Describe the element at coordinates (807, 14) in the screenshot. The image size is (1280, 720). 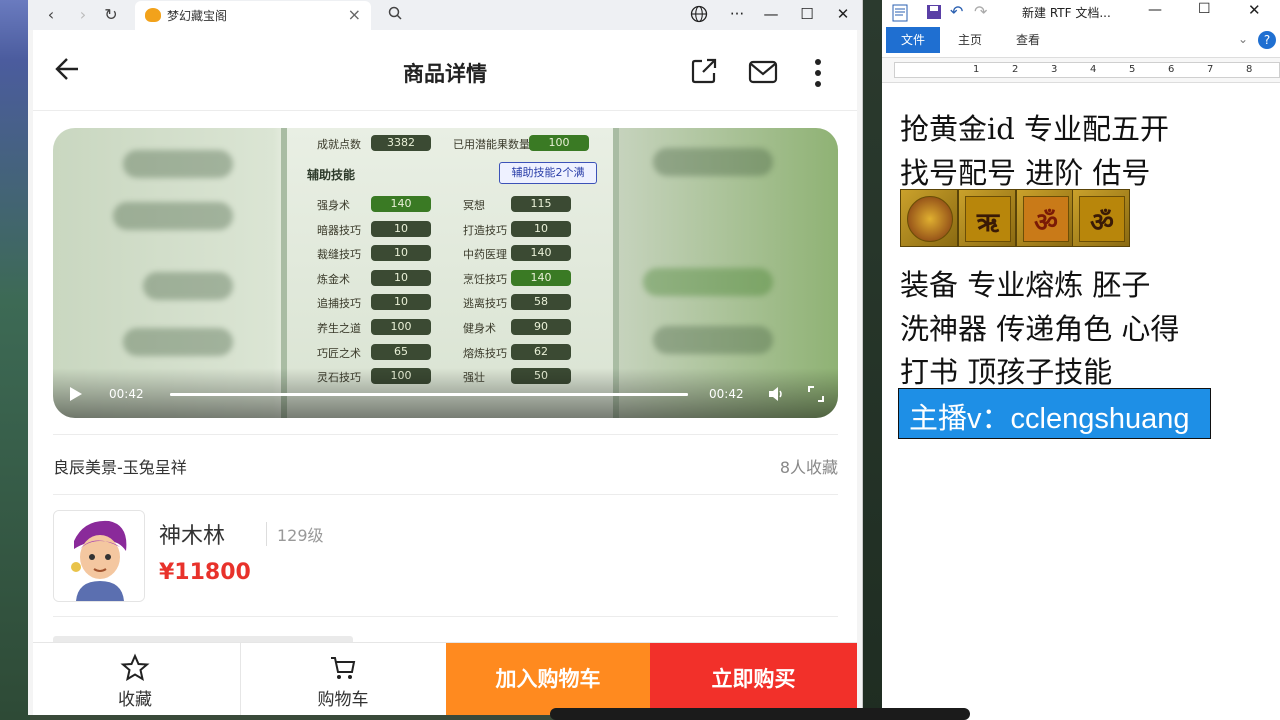
I see `maximize-icon: ☐` at that location.